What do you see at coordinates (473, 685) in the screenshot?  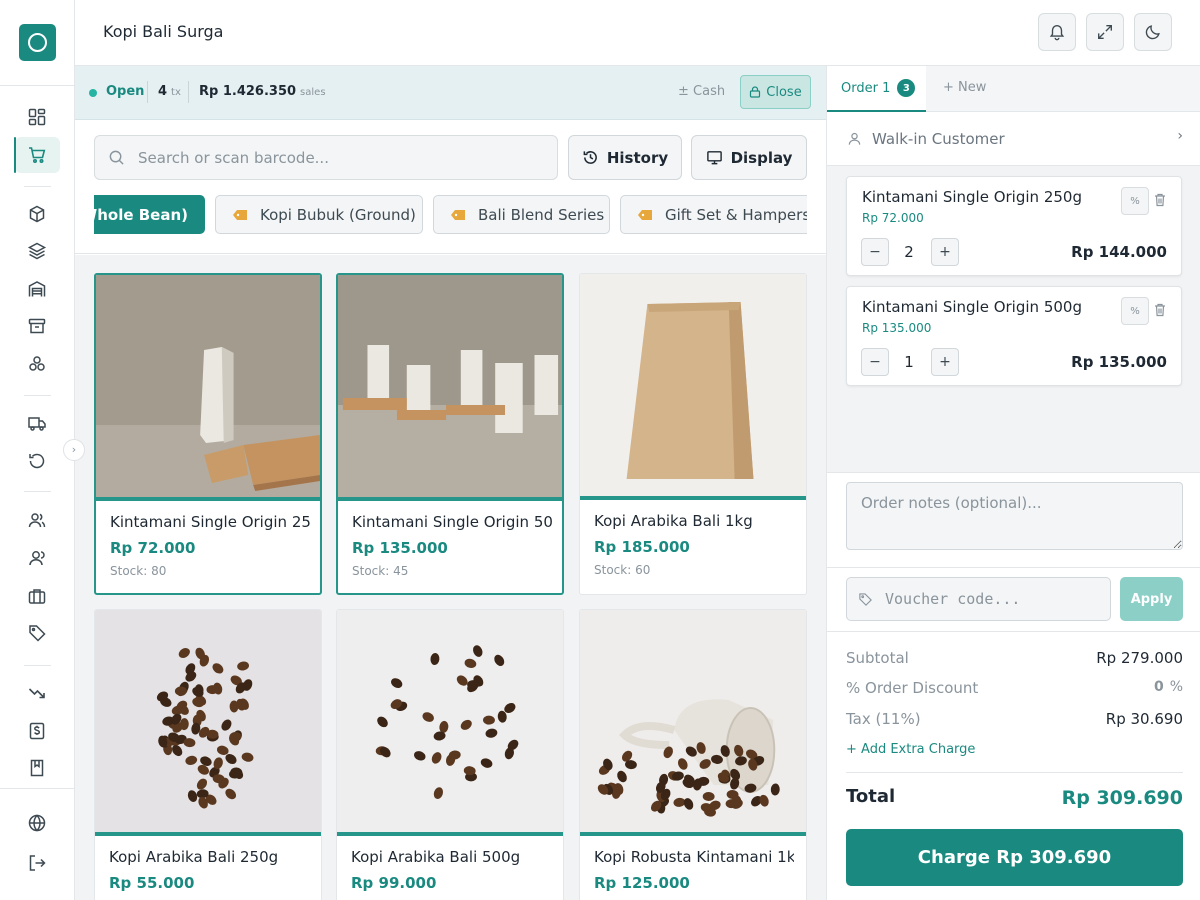 I see `coffee-bean` at bounding box center [473, 685].